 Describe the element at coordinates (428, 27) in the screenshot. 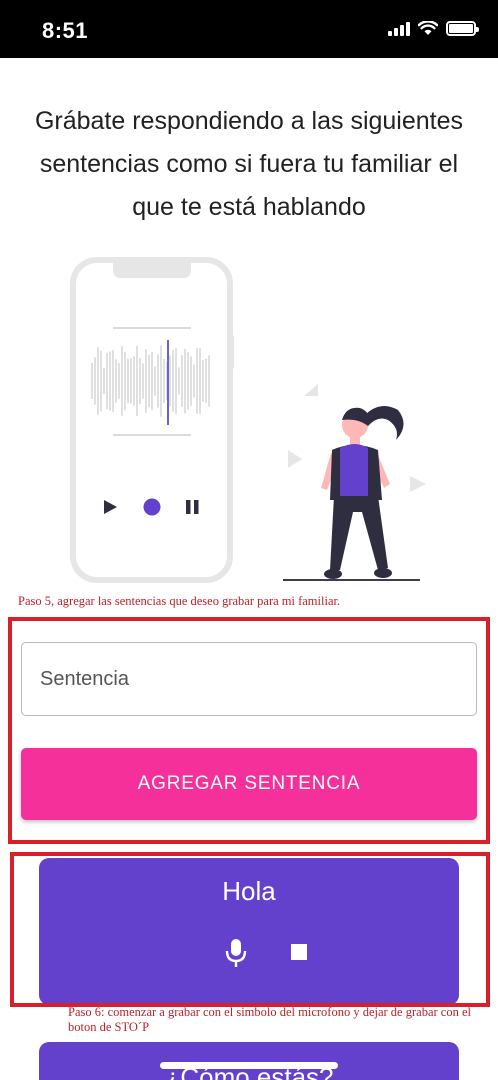

I see `wifi-icon` at that location.